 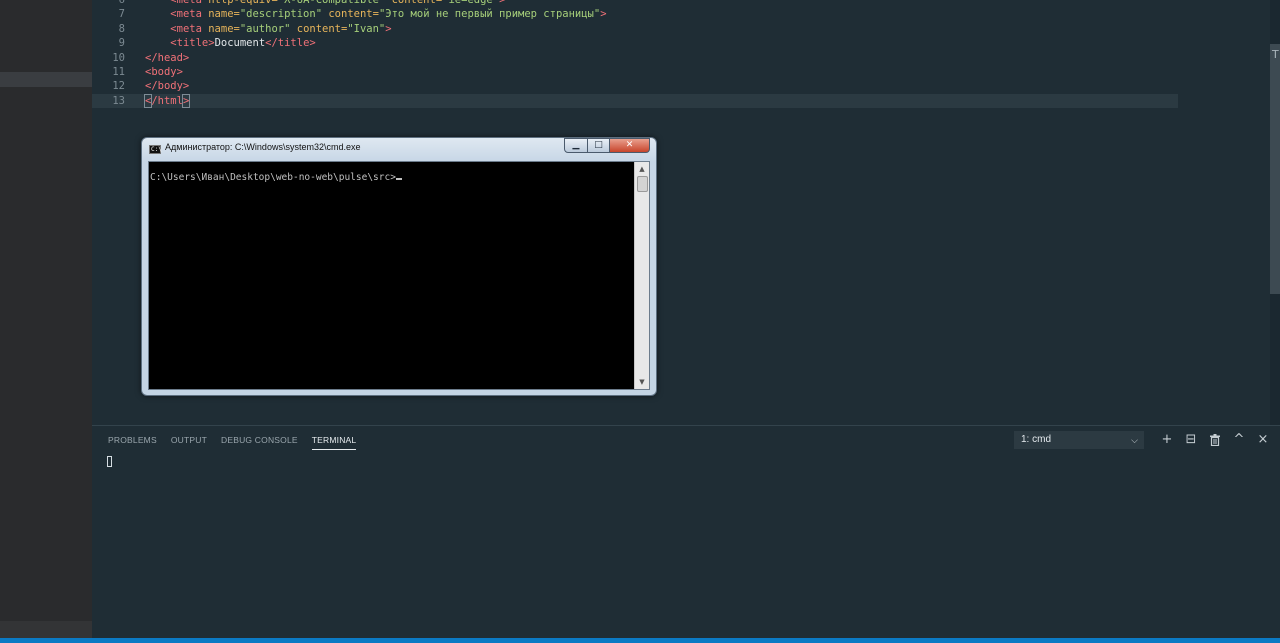 I want to click on code-text: </head>, so click(x=167, y=57).